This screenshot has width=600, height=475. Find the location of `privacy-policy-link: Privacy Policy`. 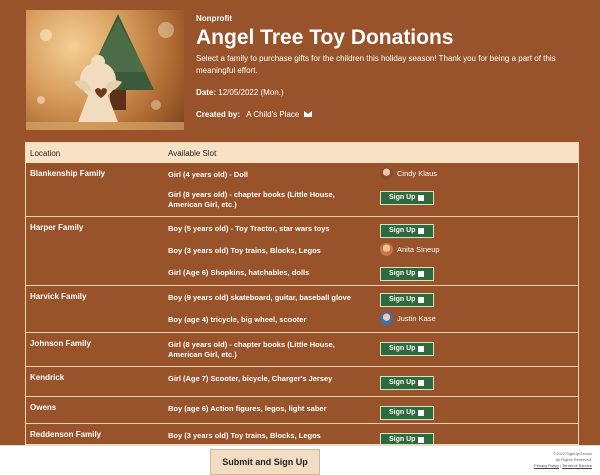

privacy-policy-link: Privacy Policy is located at coordinates (546, 465).